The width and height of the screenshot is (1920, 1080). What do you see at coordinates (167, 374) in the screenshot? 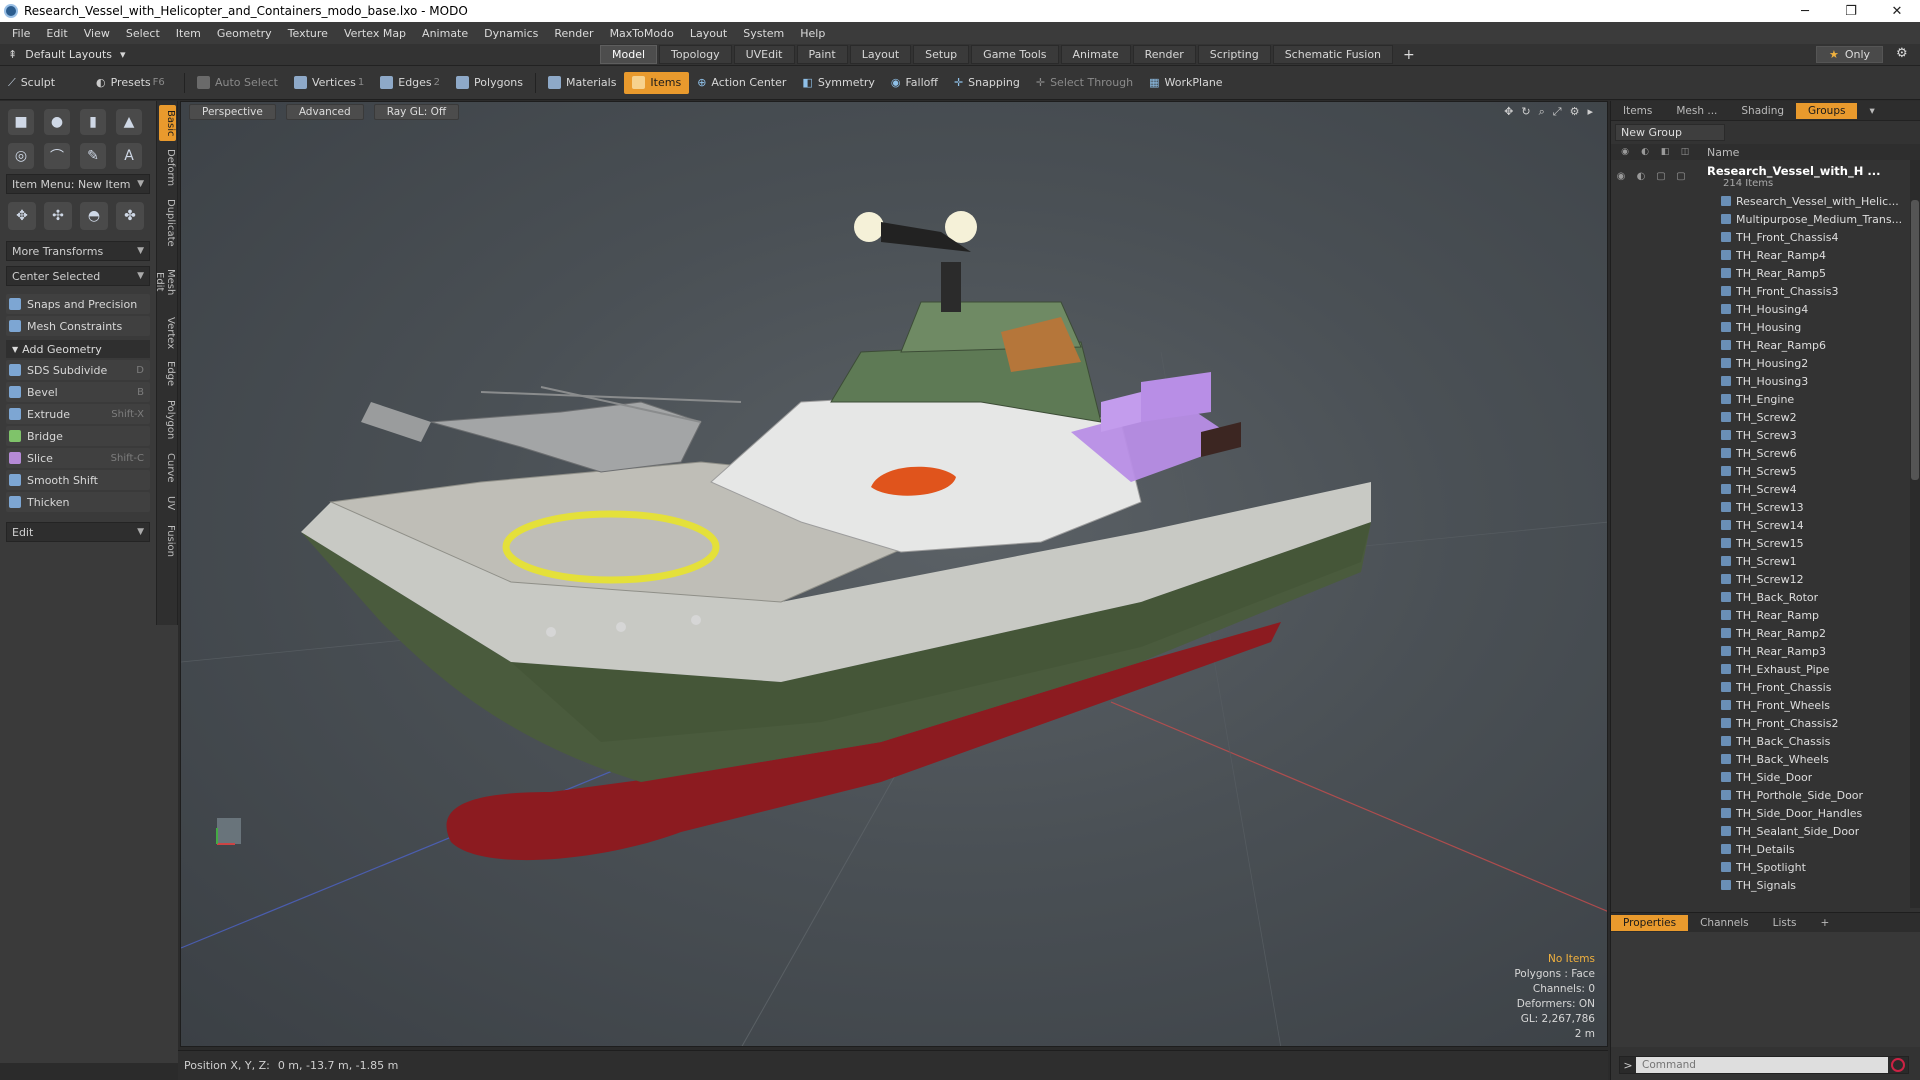
I see `vtab-edge: Edge` at bounding box center [167, 374].